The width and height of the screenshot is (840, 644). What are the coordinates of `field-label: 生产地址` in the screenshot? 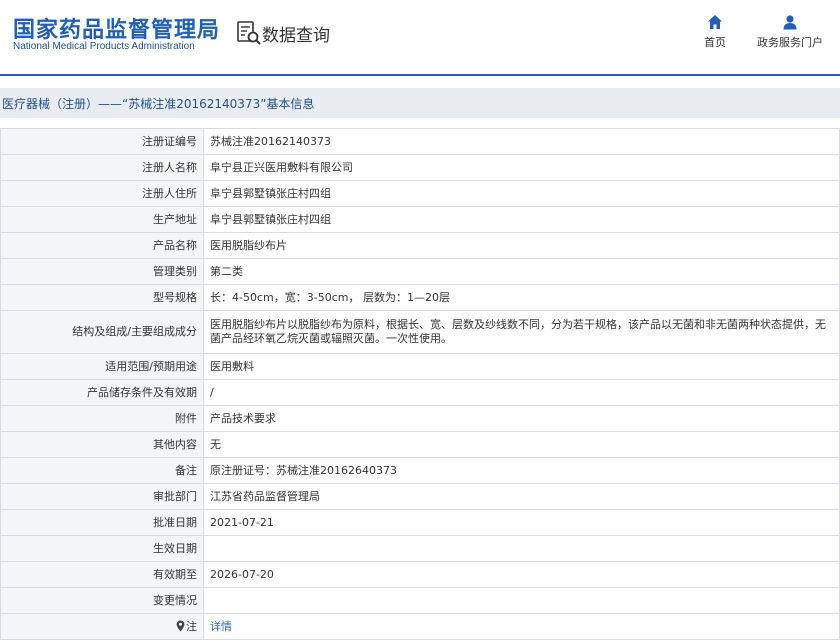 It's located at (102, 219).